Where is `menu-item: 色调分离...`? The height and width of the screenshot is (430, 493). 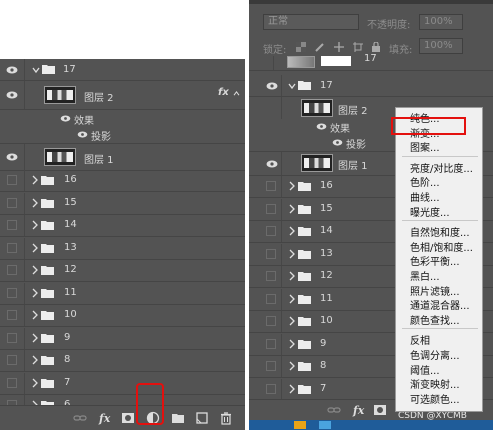 menu-item: 色调分离... is located at coordinates (435, 354).